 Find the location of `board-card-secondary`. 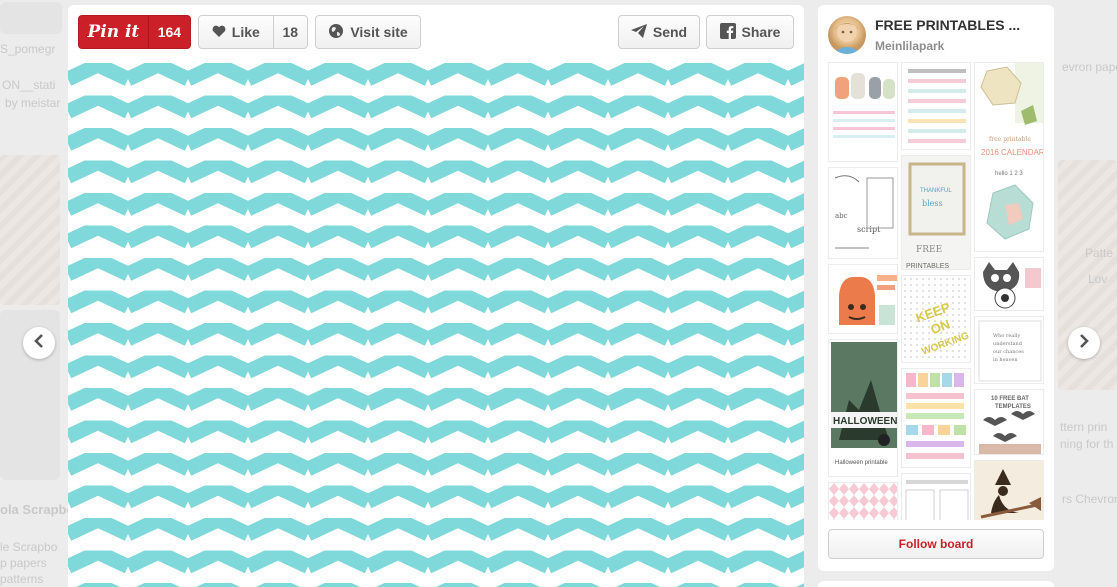

board-card-secondary is located at coordinates (936, 584).